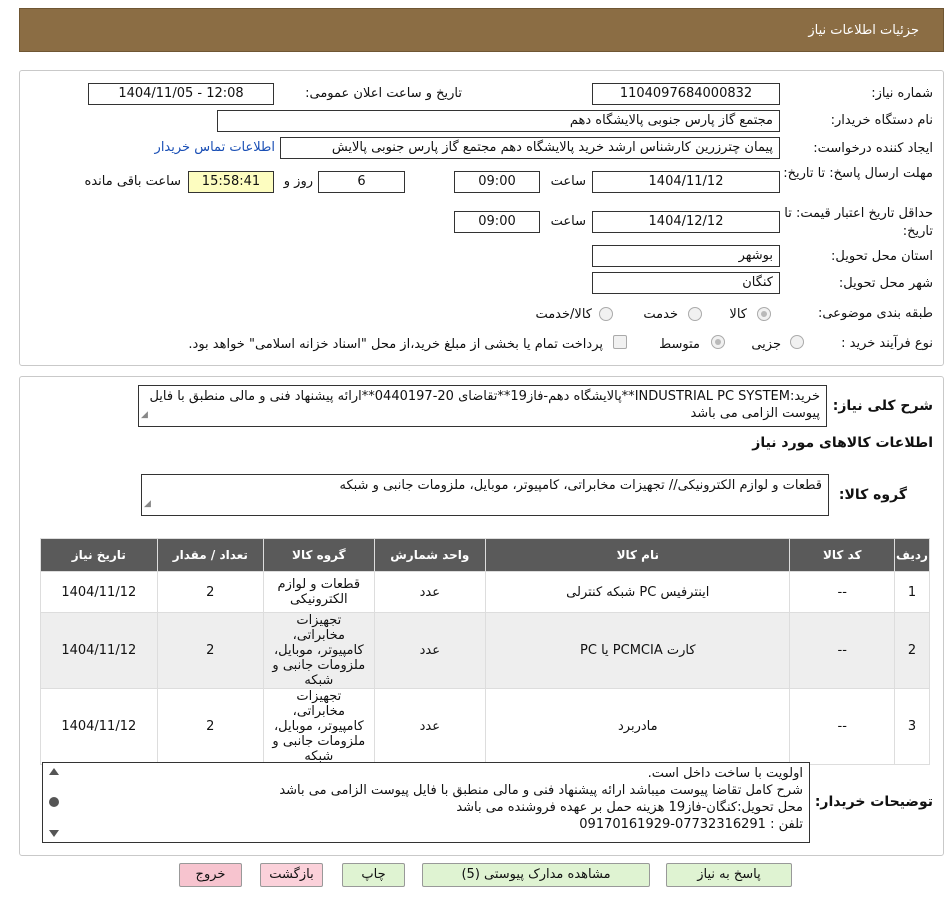 The width and height of the screenshot is (951, 909). Describe the element at coordinates (842, 555) in the screenshot. I see `col-header: کد کالا` at that location.